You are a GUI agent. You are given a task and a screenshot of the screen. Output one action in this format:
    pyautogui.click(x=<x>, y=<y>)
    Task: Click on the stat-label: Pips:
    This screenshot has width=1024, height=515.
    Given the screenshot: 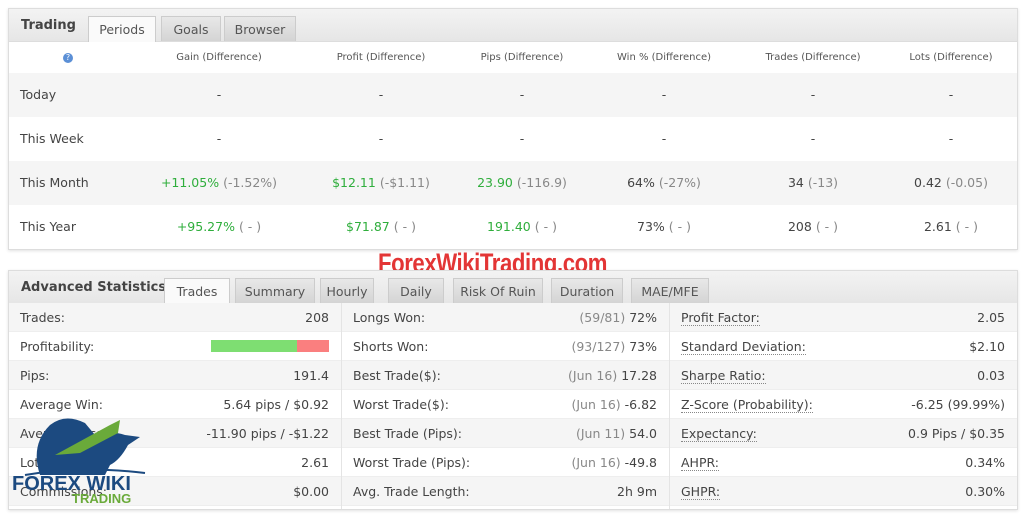 What is the action you would take?
    pyautogui.click(x=35, y=375)
    